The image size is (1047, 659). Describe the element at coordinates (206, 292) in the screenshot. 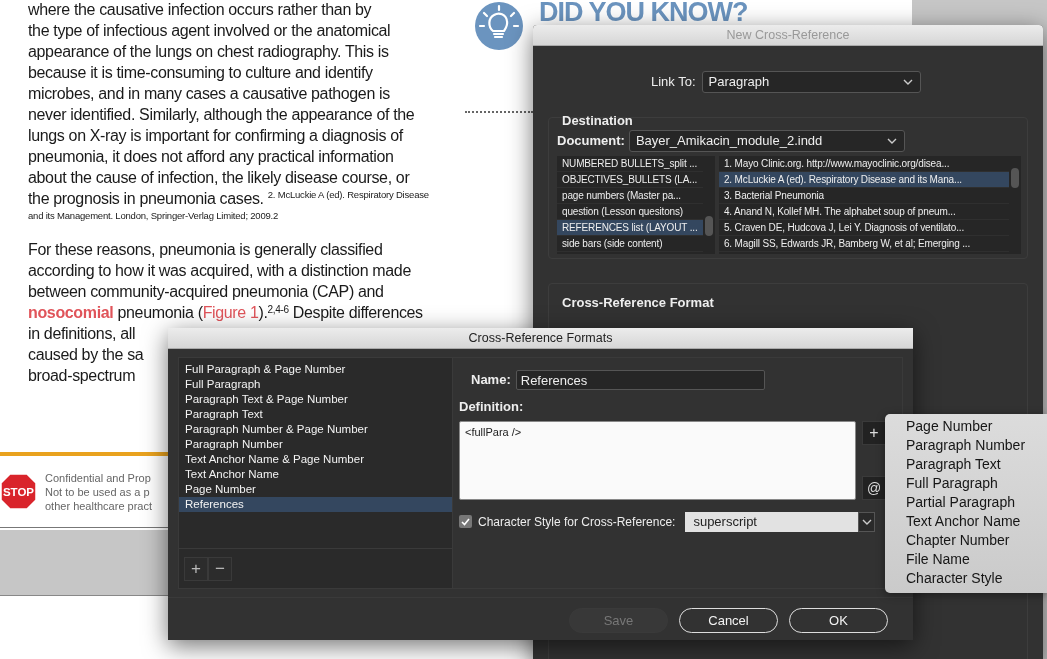

I see `body-text-line: between community-acquired pneumonia (CAP) and` at that location.